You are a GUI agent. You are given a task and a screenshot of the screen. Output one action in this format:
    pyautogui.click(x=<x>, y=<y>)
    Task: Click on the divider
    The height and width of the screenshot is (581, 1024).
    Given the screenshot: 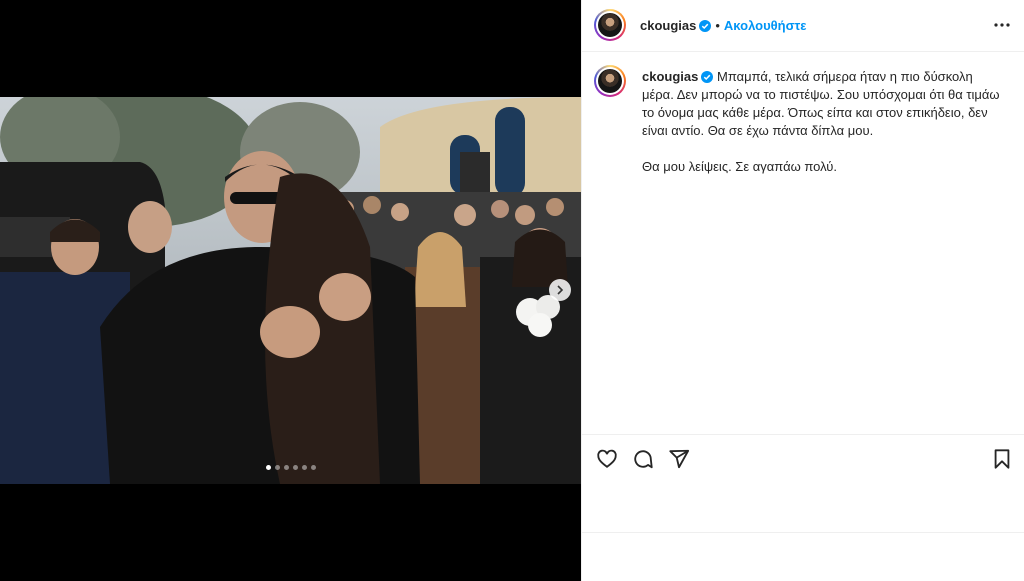 What is the action you would take?
    pyautogui.click(x=803, y=532)
    